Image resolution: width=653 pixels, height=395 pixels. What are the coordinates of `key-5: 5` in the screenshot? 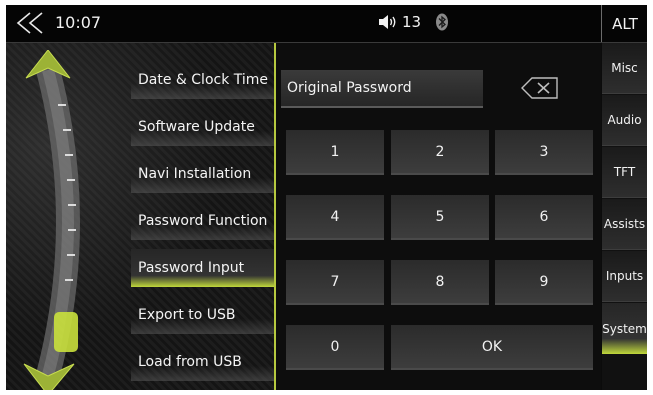 It's located at (440, 217).